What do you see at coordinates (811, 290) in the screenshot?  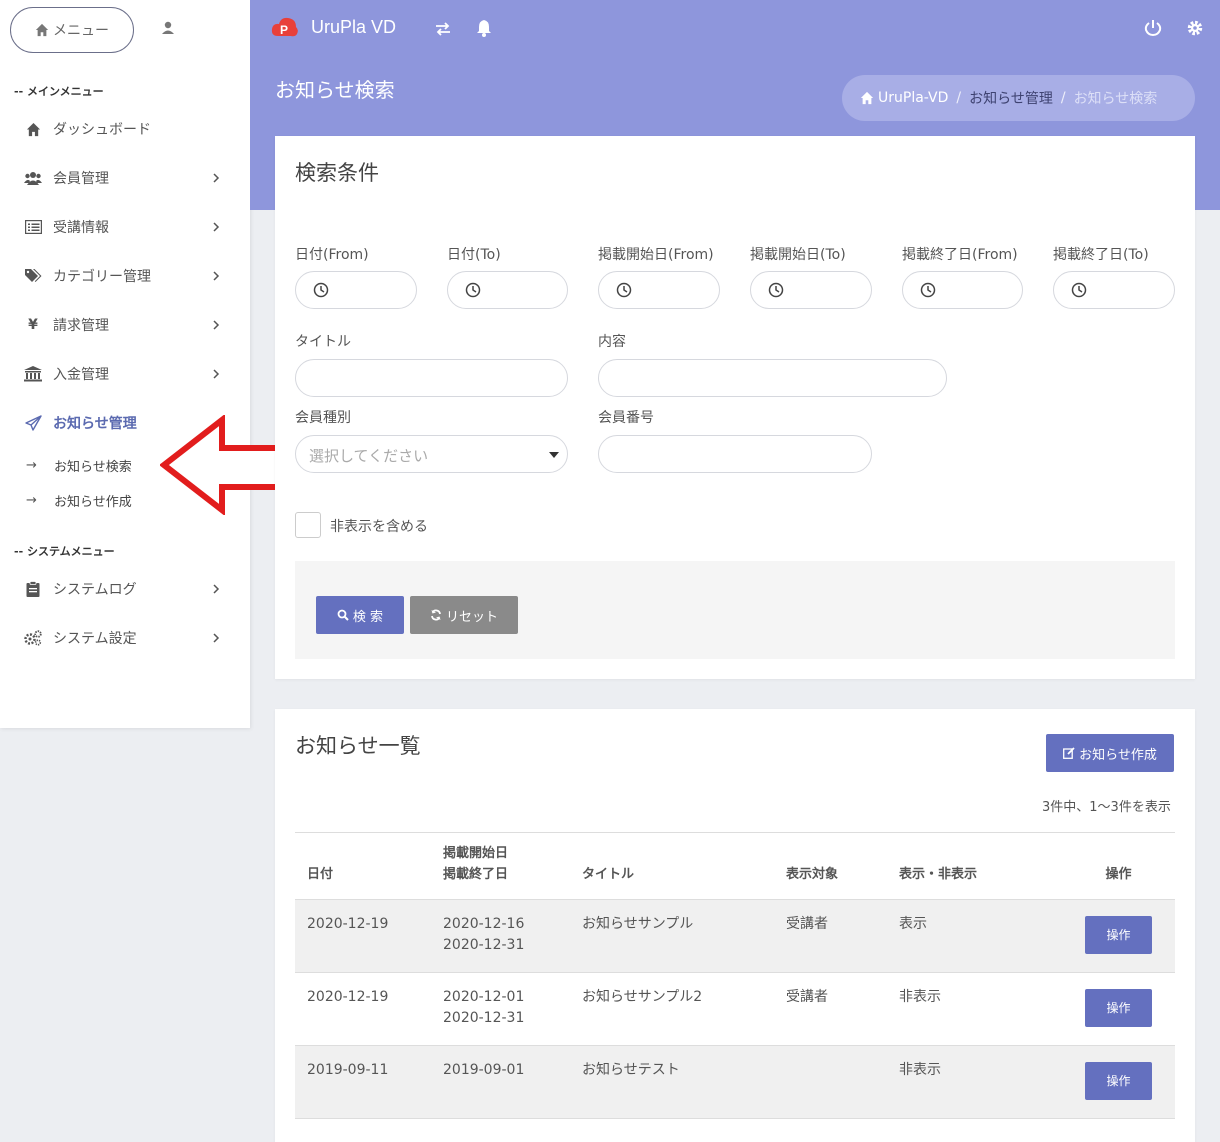 I see `pub-start-to-input` at bounding box center [811, 290].